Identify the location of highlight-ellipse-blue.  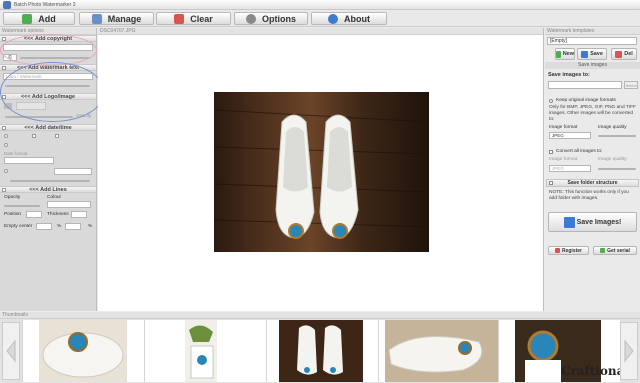
(52, 92).